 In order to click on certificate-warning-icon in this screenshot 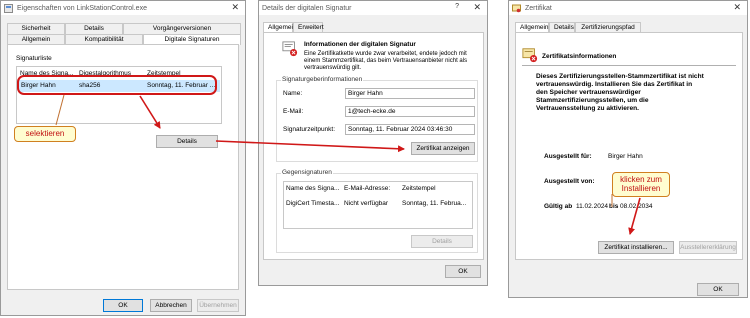, I will do `click(290, 49)`.